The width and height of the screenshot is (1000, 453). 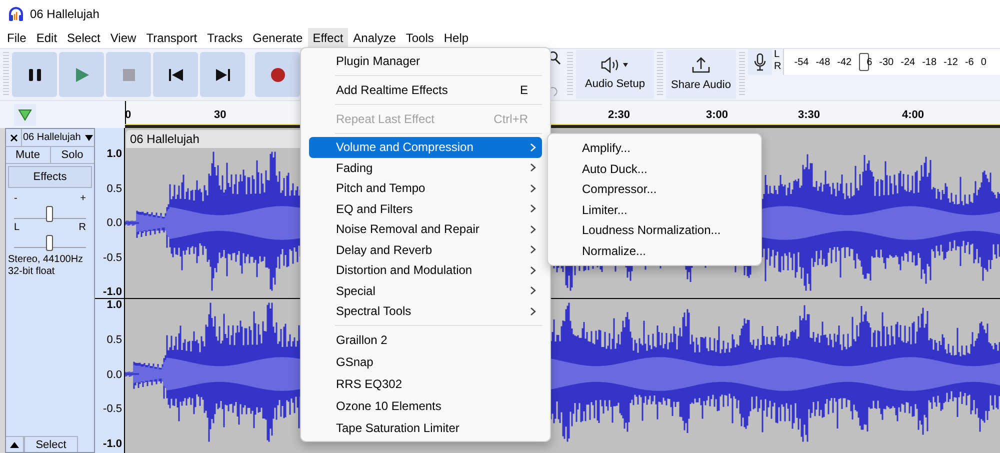 What do you see at coordinates (72, 155) in the screenshot?
I see `solo-button: Solo` at bounding box center [72, 155].